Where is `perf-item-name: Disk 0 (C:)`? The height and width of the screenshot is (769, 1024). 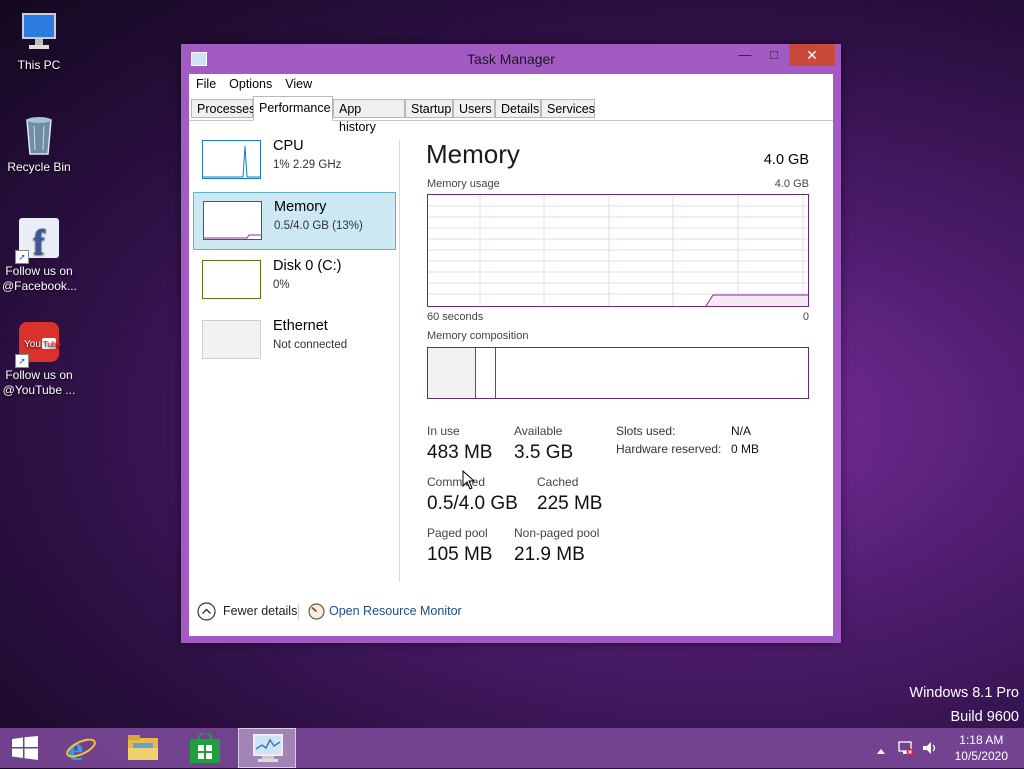
perf-item-name: Disk 0 (C:) is located at coordinates (307, 266).